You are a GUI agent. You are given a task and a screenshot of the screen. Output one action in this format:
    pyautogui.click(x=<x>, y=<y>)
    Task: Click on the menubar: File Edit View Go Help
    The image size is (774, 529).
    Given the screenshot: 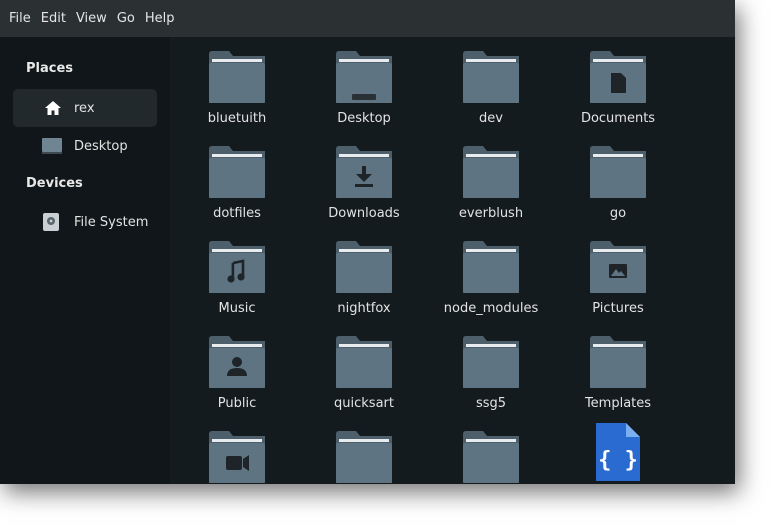 What is the action you would take?
    pyautogui.click(x=367, y=18)
    